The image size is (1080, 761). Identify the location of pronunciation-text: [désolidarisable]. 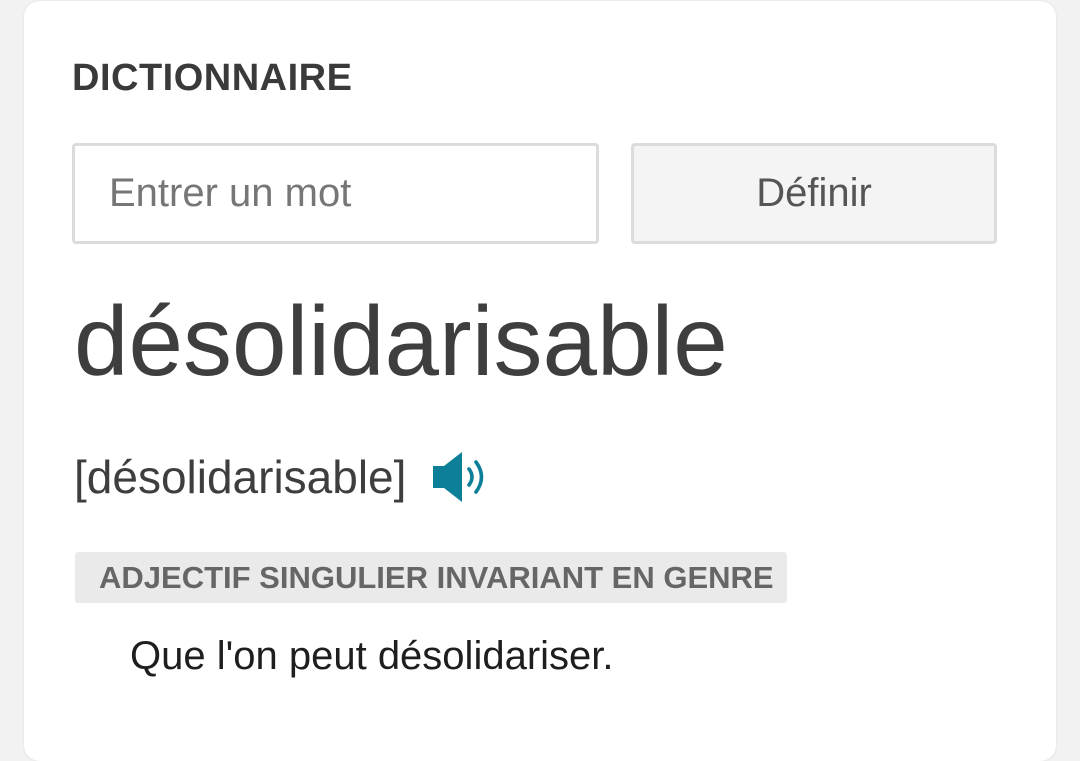
(240, 477).